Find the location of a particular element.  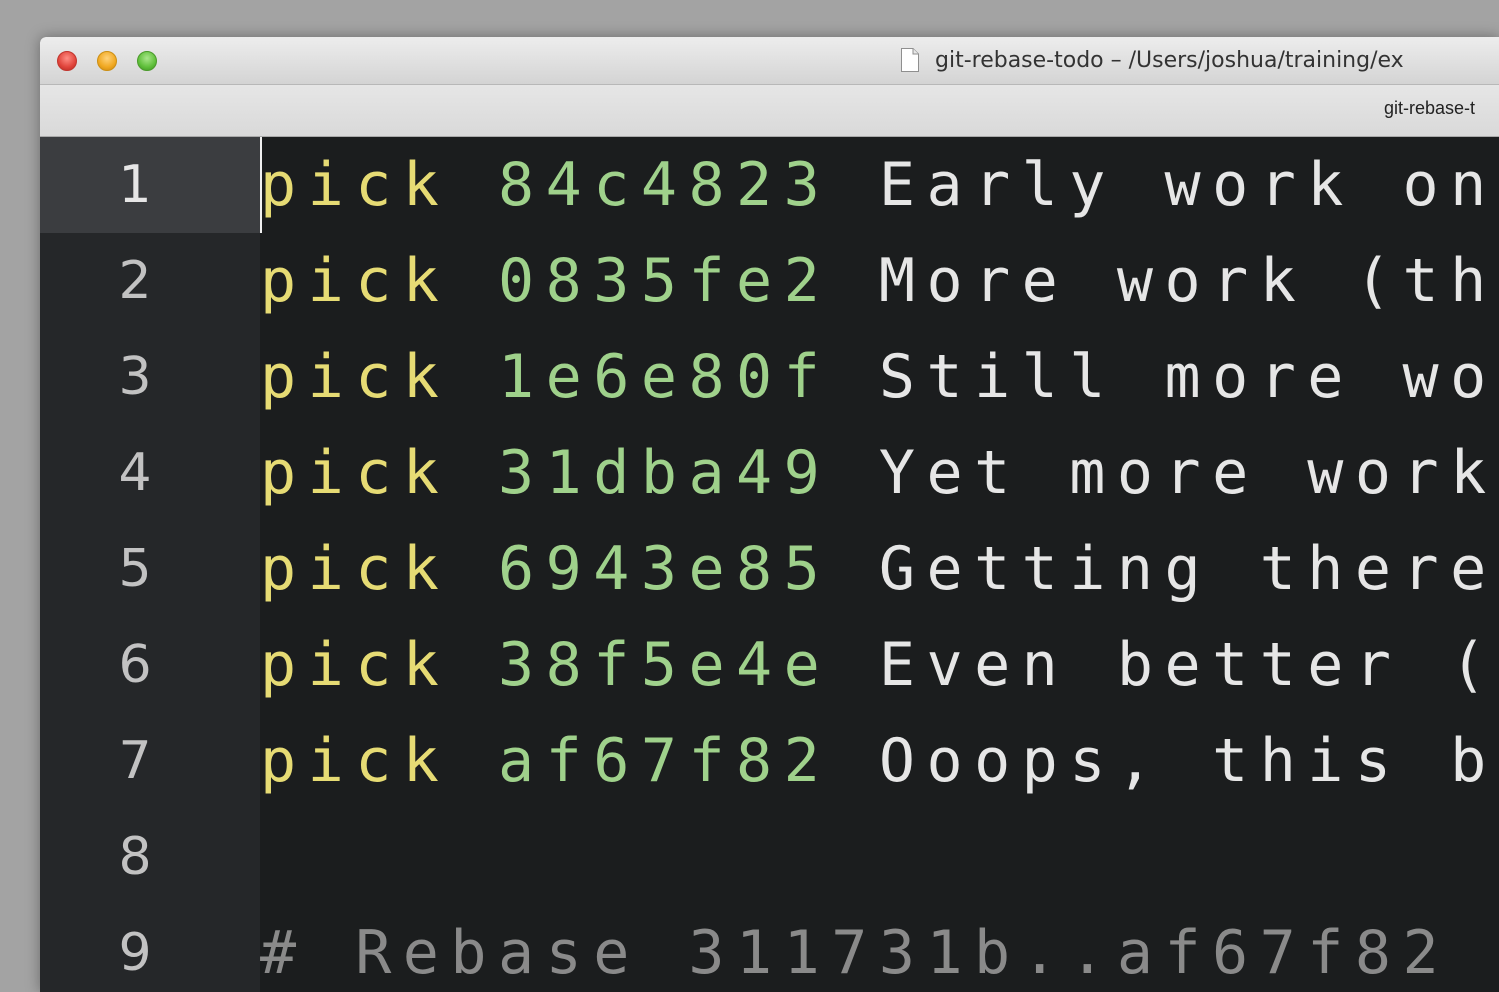

line-number-9: 9 is located at coordinates (135, 953).